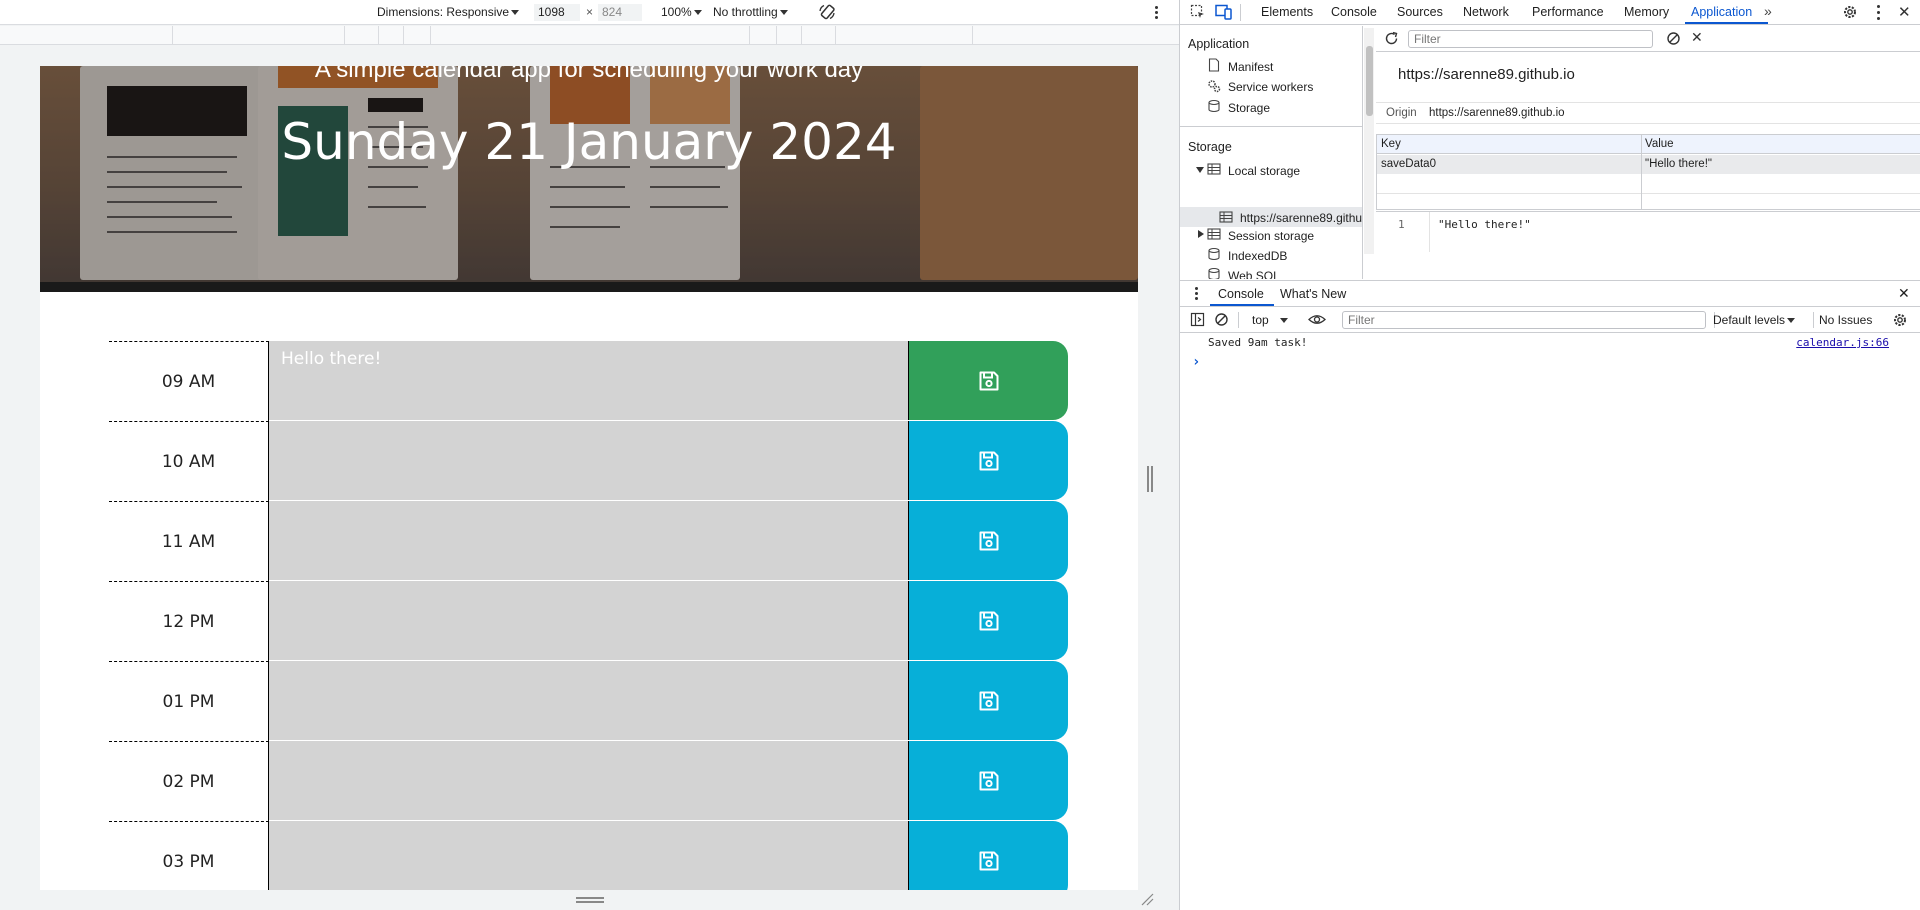 The width and height of the screenshot is (1920, 910). What do you see at coordinates (1197, 319) in the screenshot?
I see `sidebar-toggle-icon` at bounding box center [1197, 319].